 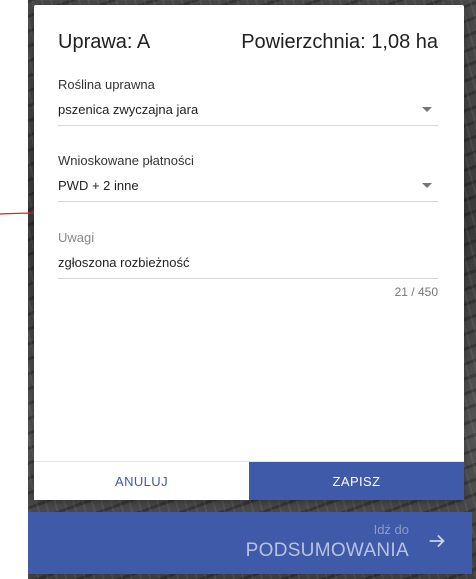 I want to click on notes-underline, so click(x=248, y=278).